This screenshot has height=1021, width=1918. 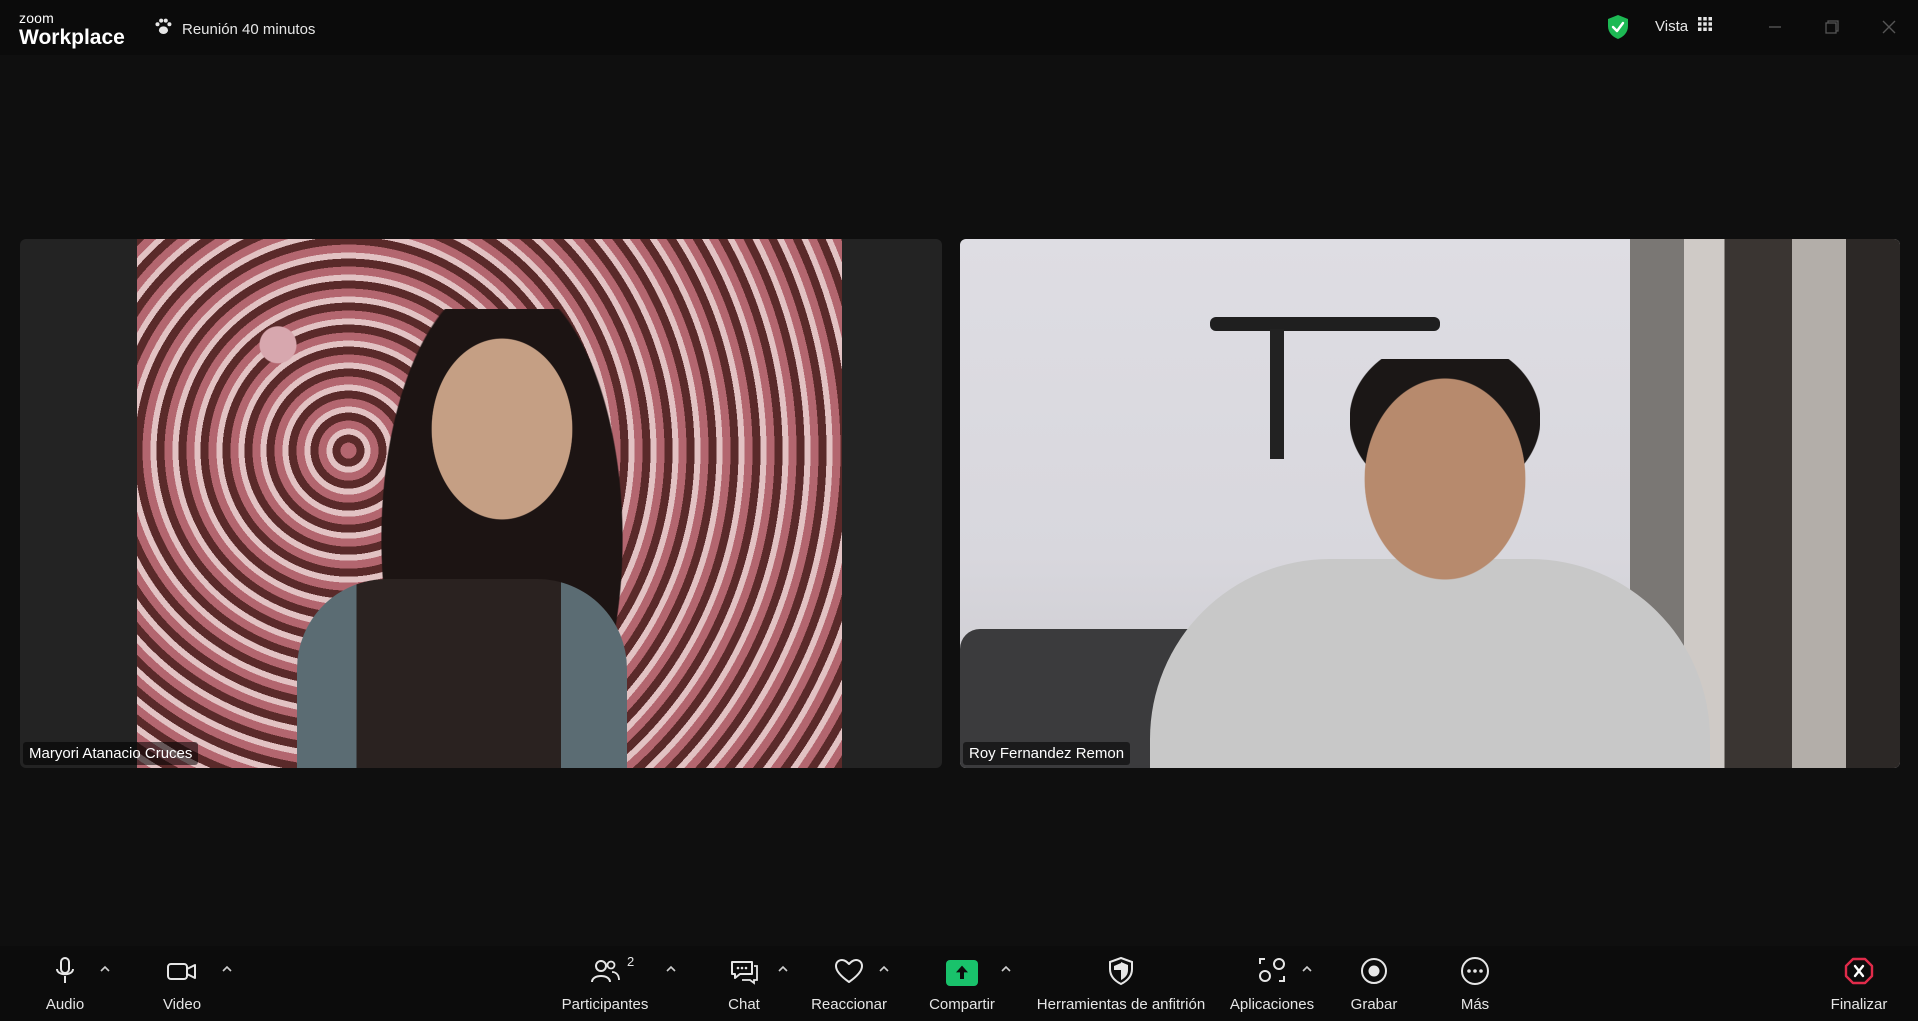 I want to click on host-tools-label: Herramientas de anfitrión, so click(x=1121, y=1004).